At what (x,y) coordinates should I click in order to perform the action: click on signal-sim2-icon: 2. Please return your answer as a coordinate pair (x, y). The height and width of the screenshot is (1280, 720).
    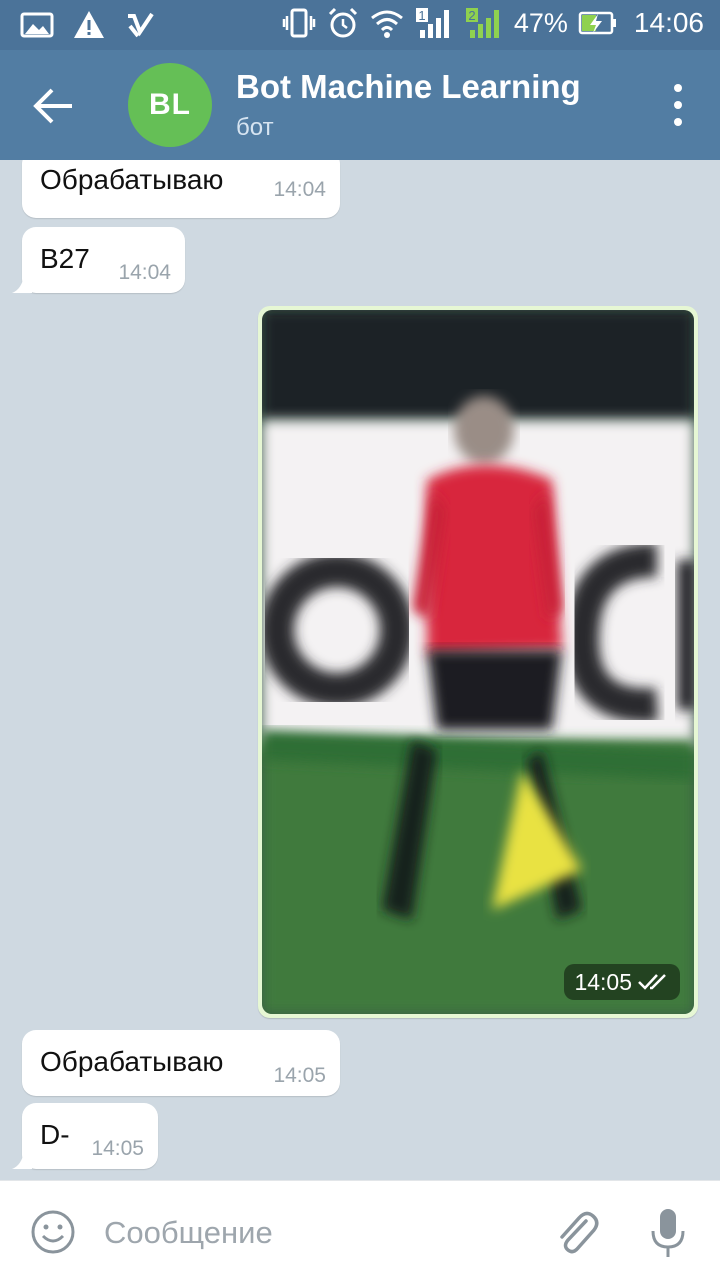
    Looking at the image, I should click on (482, 23).